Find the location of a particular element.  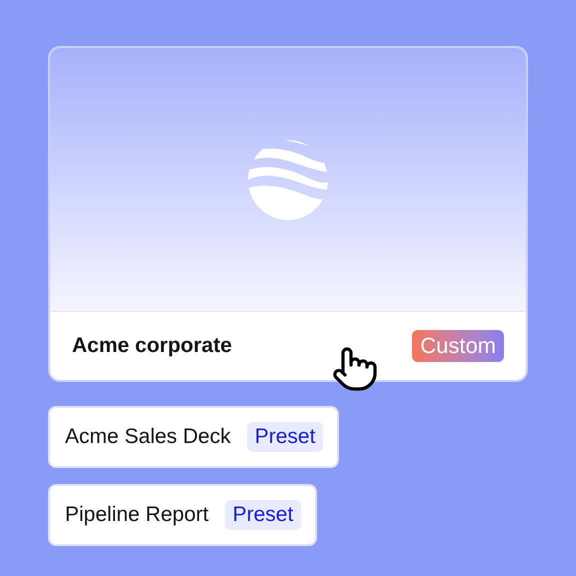

hand-cursor-icon is located at coordinates (355, 369).